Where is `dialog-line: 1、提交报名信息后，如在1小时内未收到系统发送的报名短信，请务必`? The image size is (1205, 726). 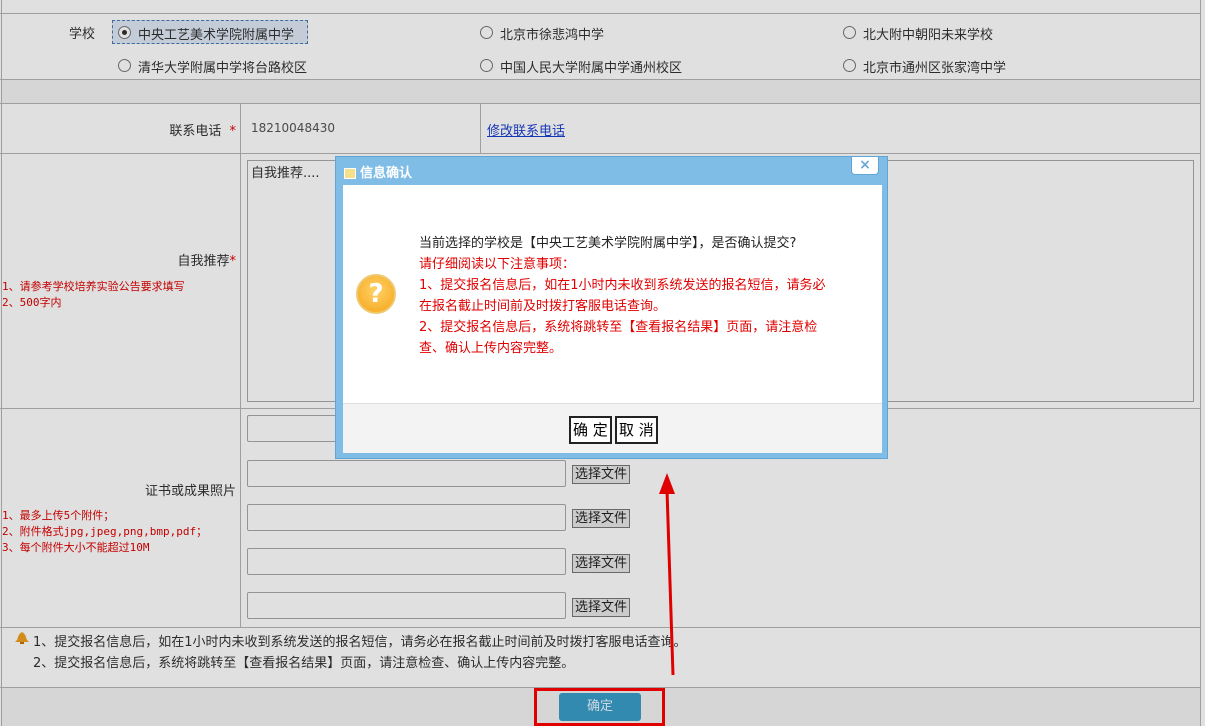
dialog-line: 1、提交报名信息后，如在1小时内未收到系统发送的报名短信，请务必 is located at coordinates (622, 285).